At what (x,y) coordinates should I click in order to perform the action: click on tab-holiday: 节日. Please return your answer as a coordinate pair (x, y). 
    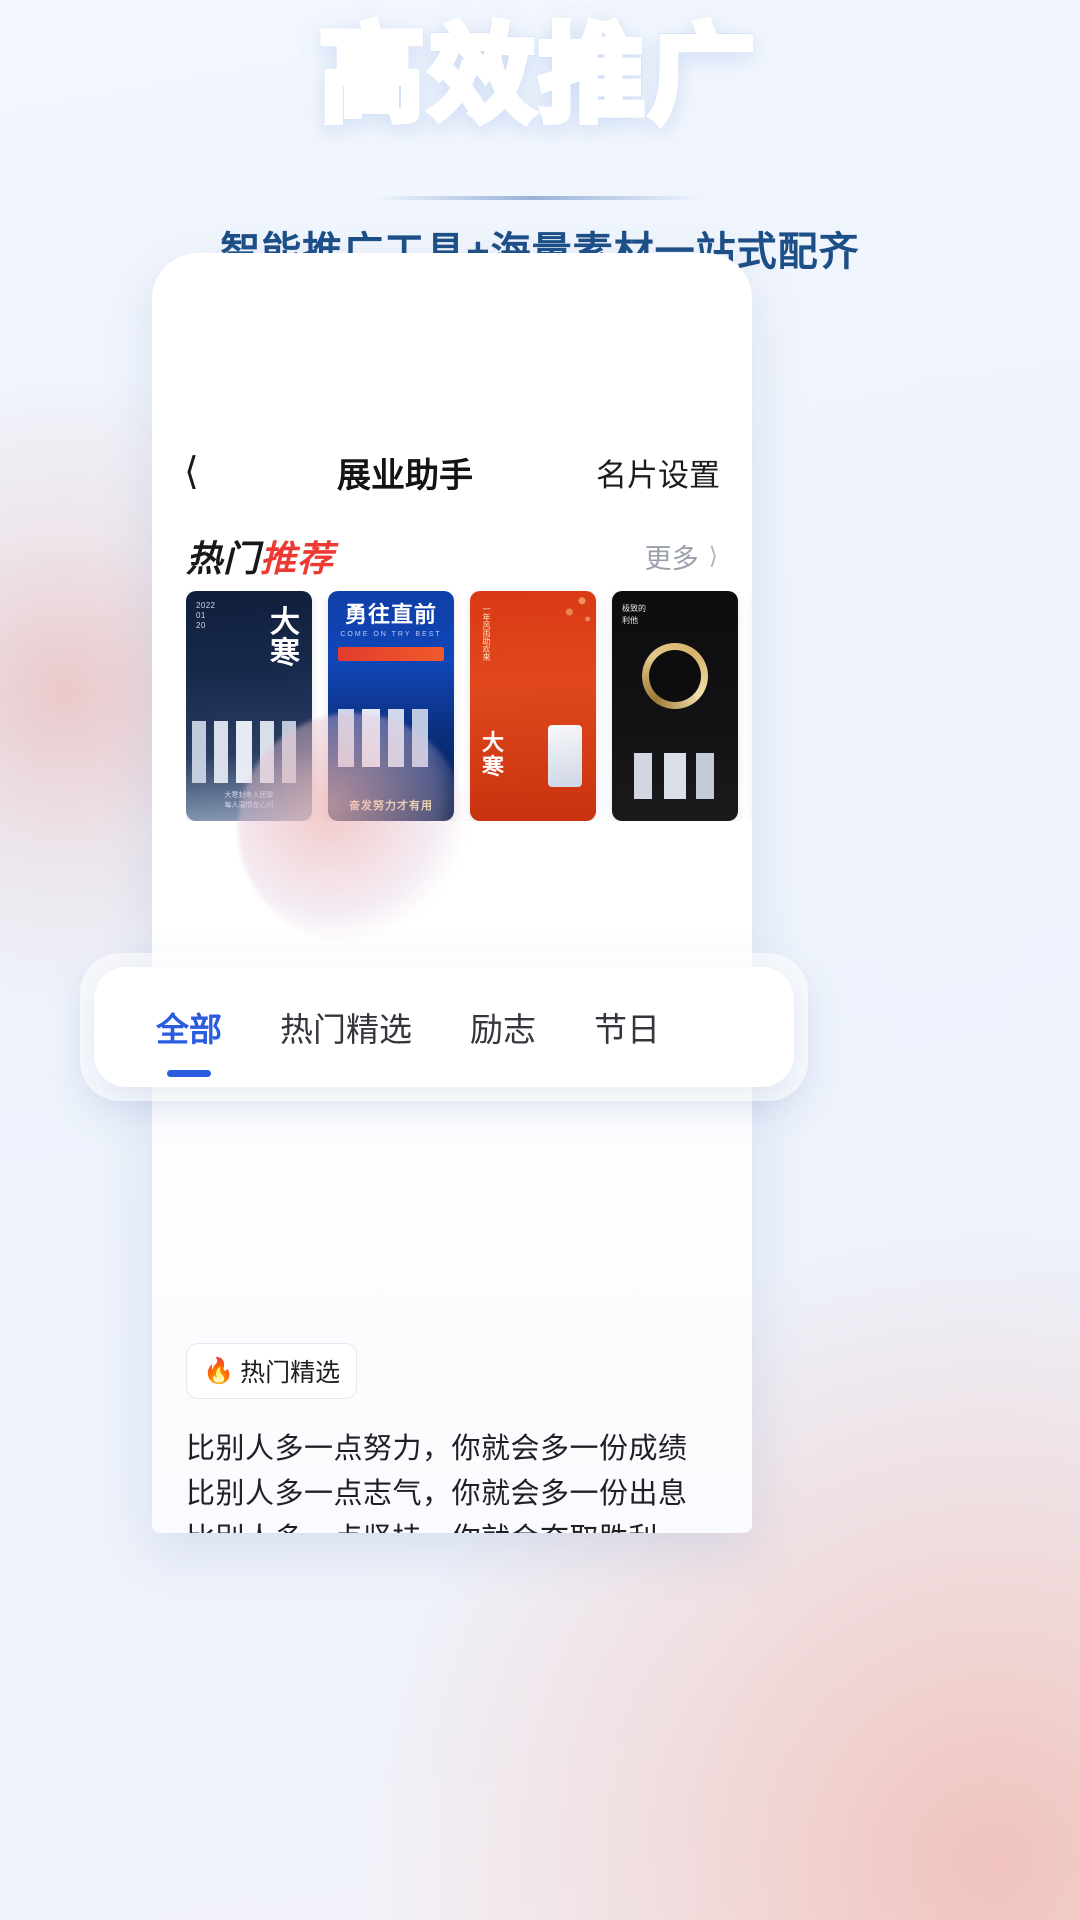
    Looking at the image, I should click on (627, 1027).